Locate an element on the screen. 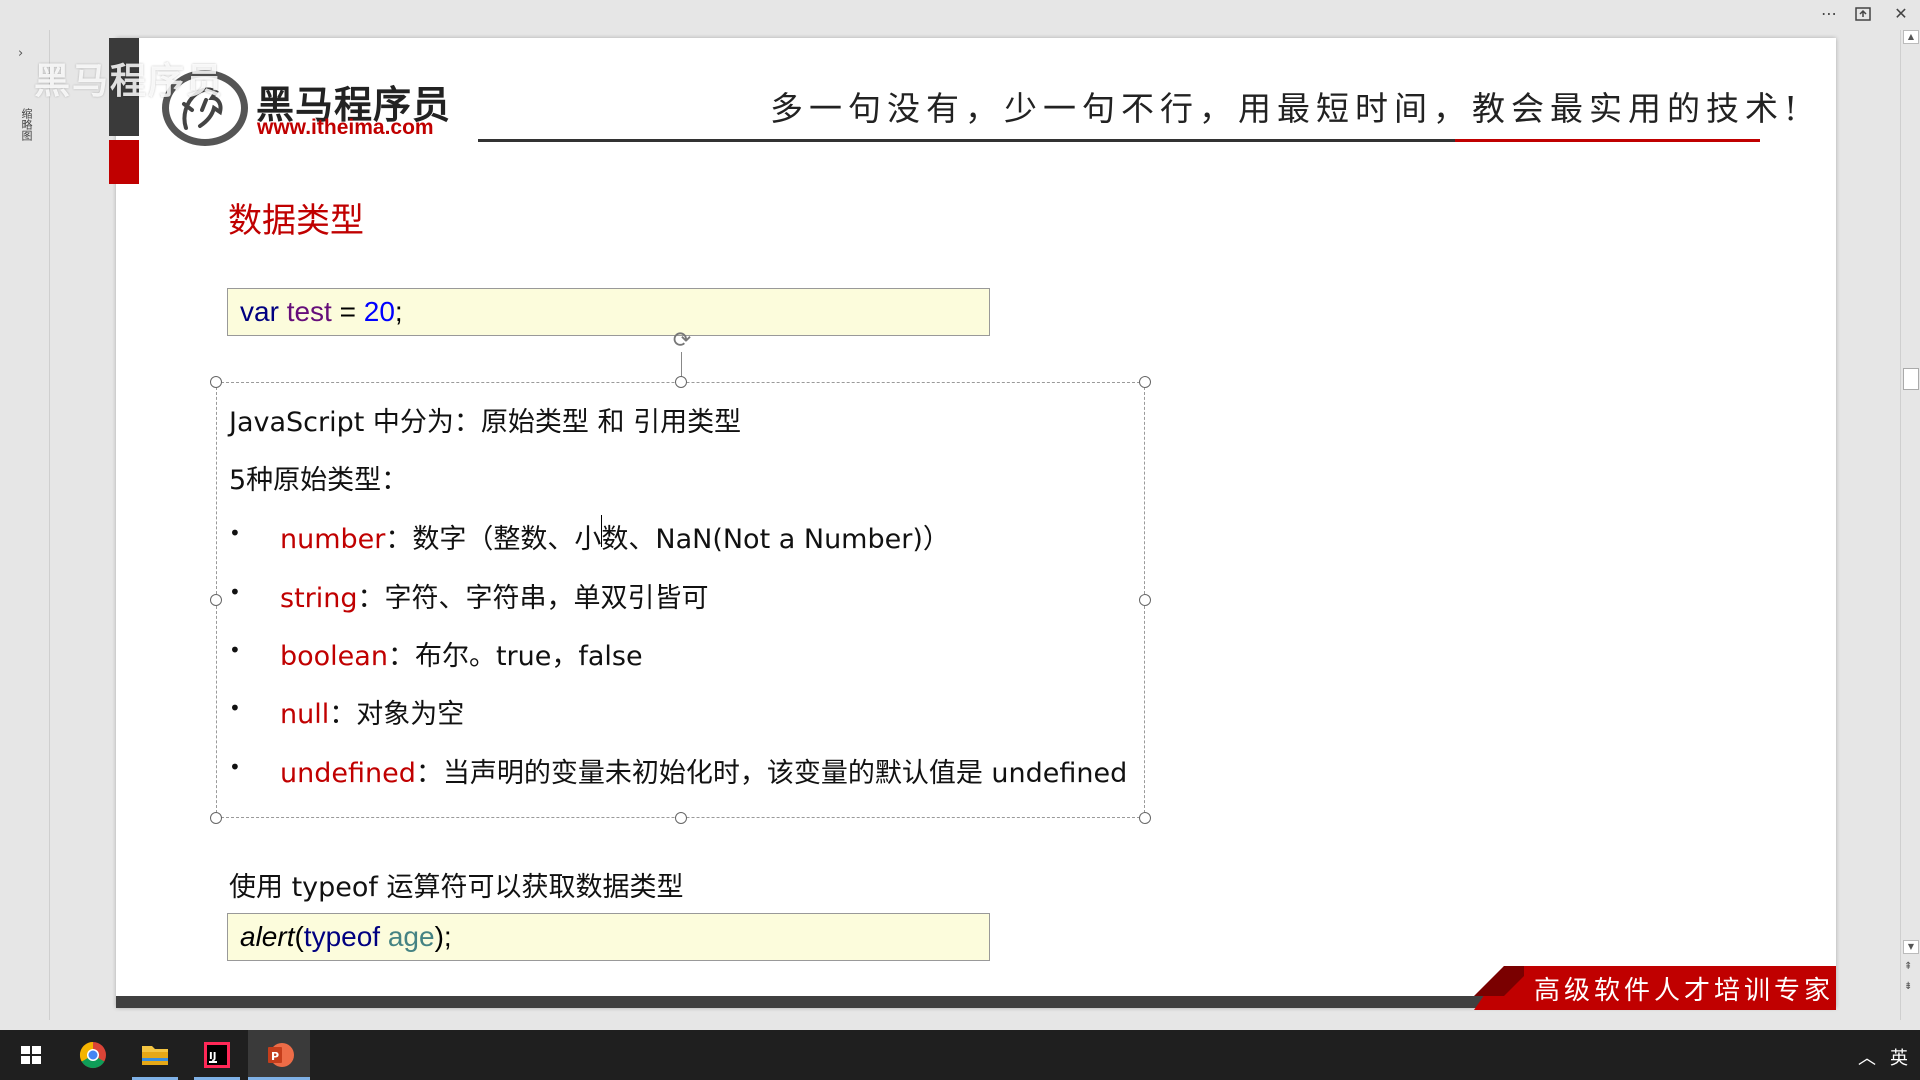  code-variable: test is located at coordinates (309, 311).